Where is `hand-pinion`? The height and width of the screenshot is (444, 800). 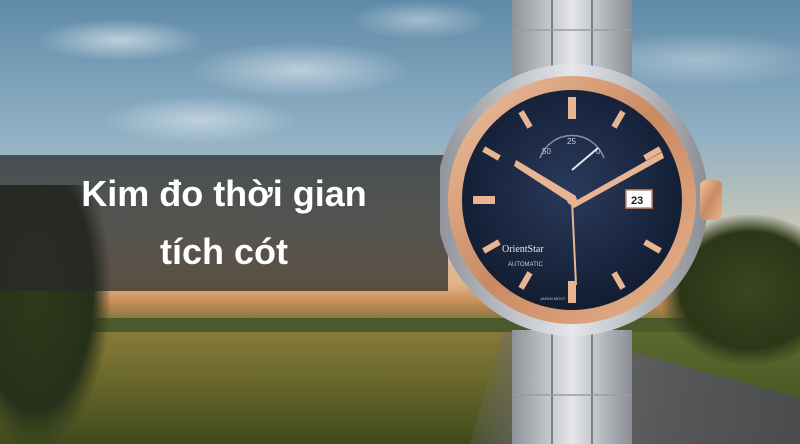
hand-pinion is located at coordinates (572, 200).